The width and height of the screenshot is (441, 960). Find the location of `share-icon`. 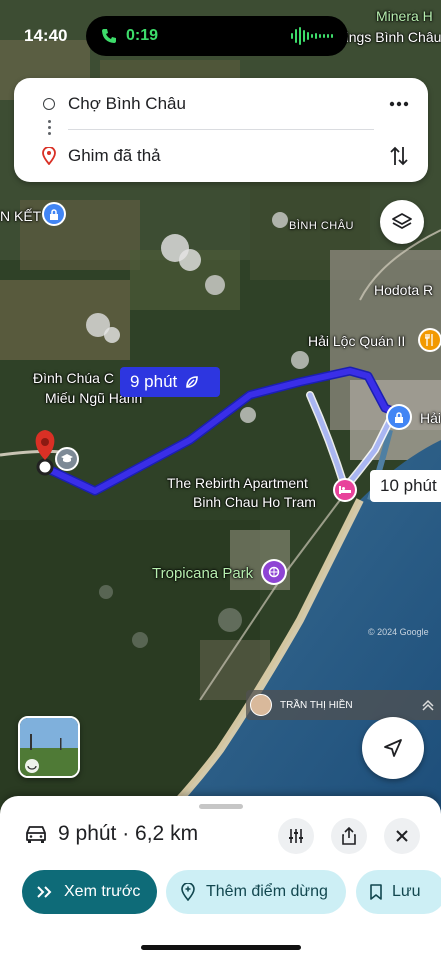

share-icon is located at coordinates (349, 836).